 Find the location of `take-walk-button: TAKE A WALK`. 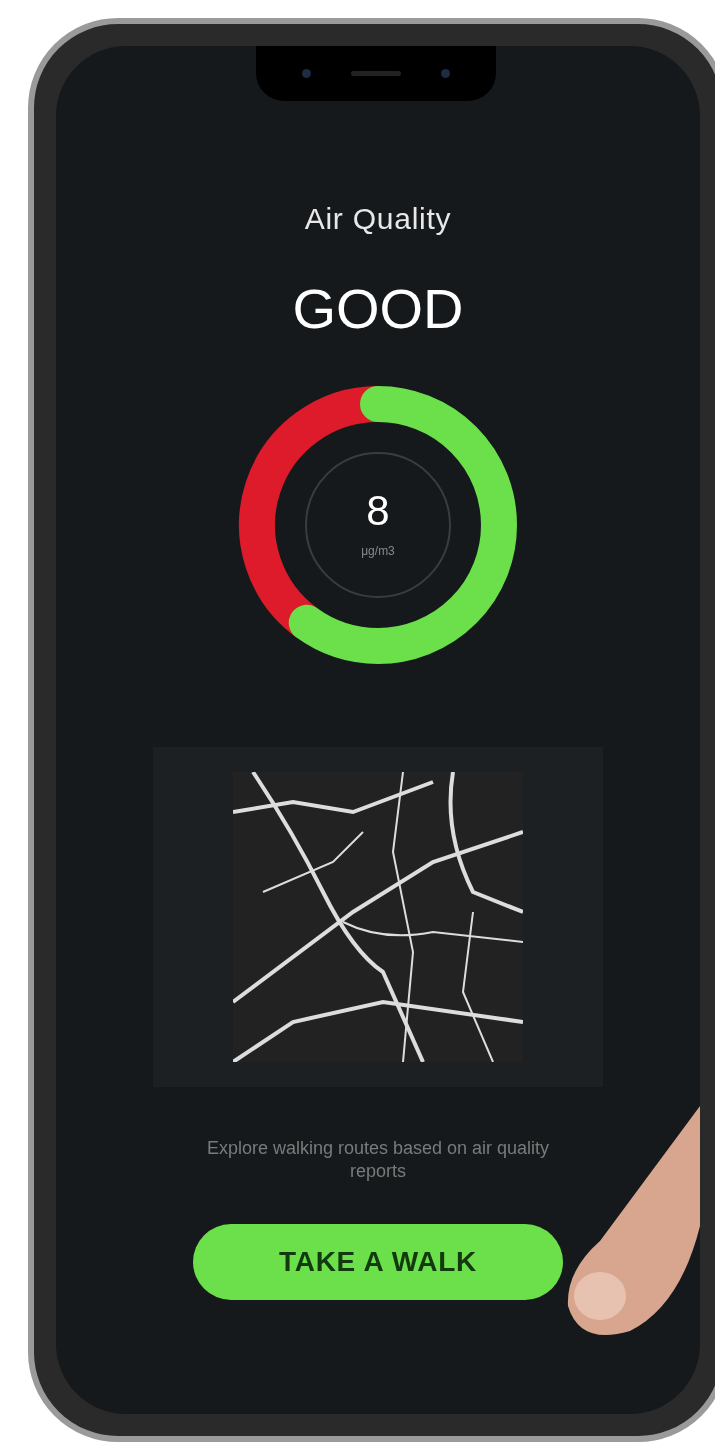

take-walk-button: TAKE A WALK is located at coordinates (378, 1261).